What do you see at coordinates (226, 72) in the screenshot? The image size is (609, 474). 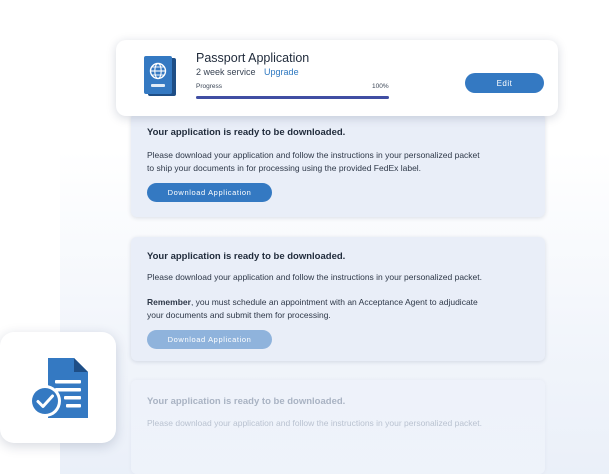 I see `service-type: 2 week service` at bounding box center [226, 72].